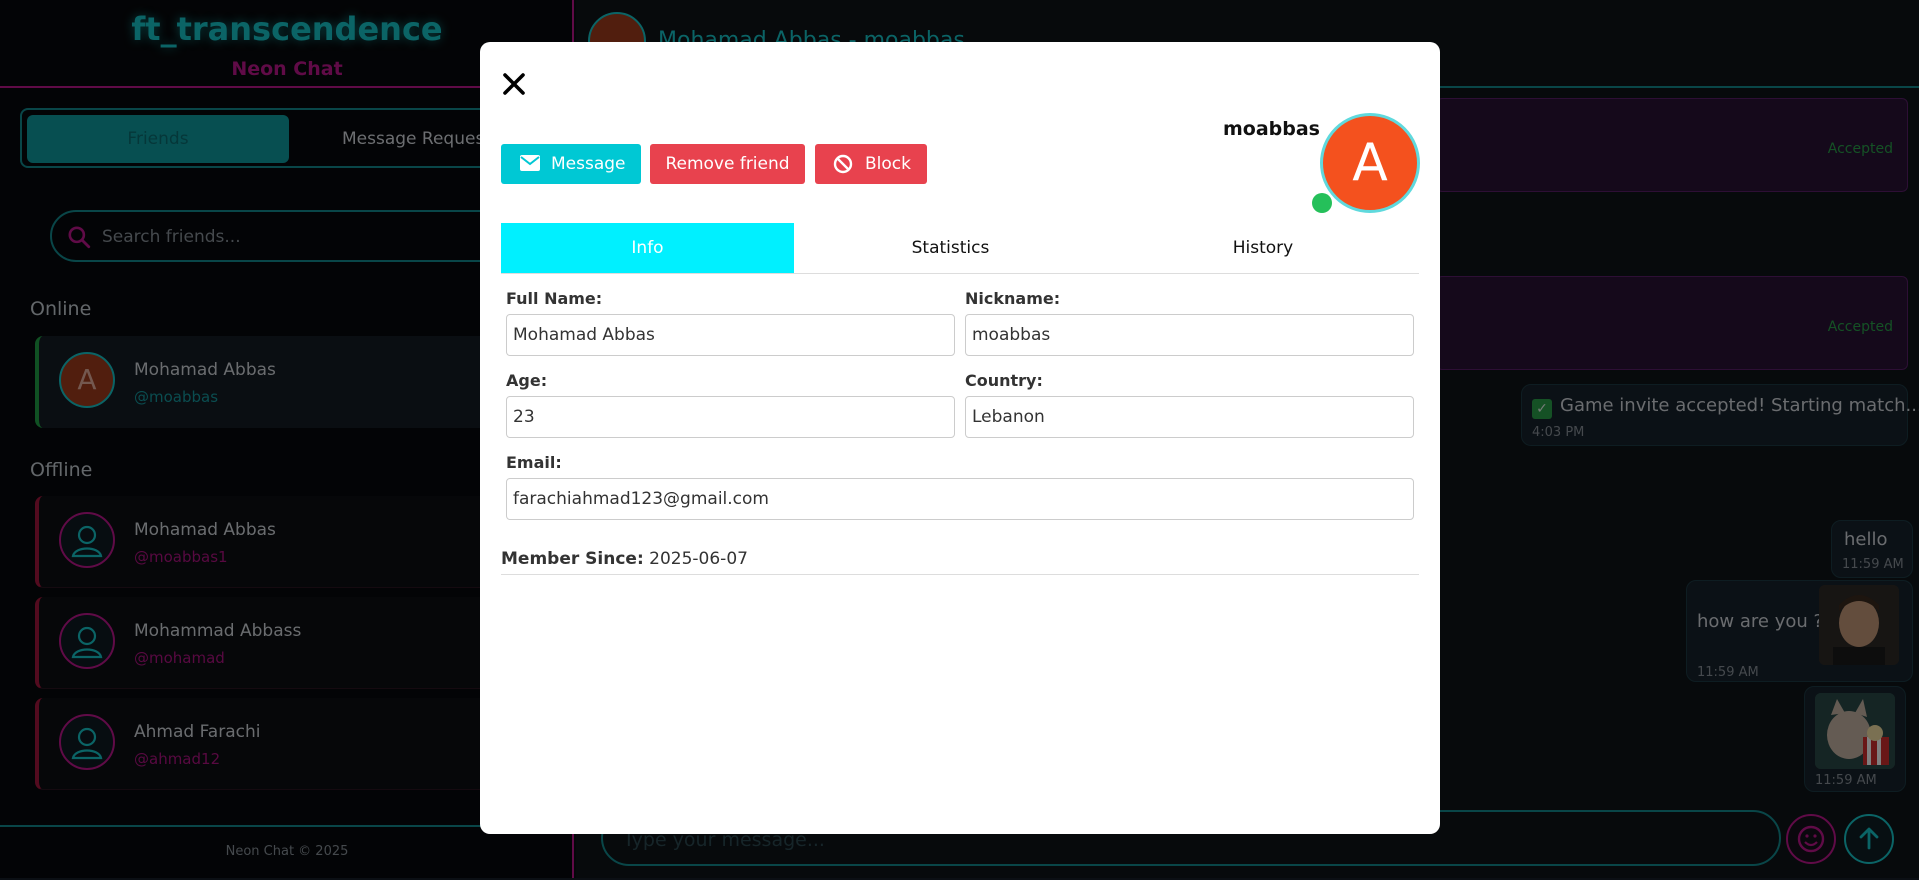 This screenshot has width=1919, height=880. I want to click on close-icon, so click(514, 84).